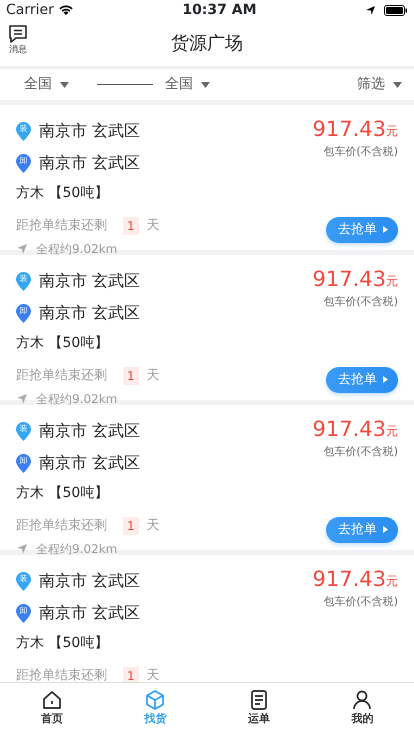 The image size is (414, 736). I want to click on message-button: 消息, so click(18, 41).